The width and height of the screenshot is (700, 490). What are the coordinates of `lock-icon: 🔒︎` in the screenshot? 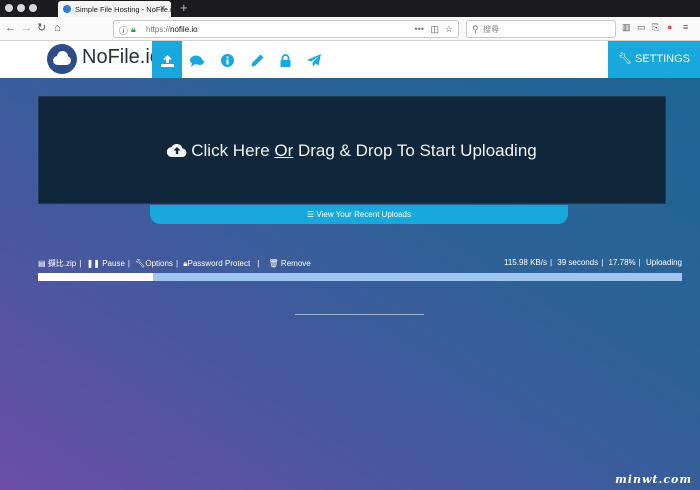 It's located at (133, 29).